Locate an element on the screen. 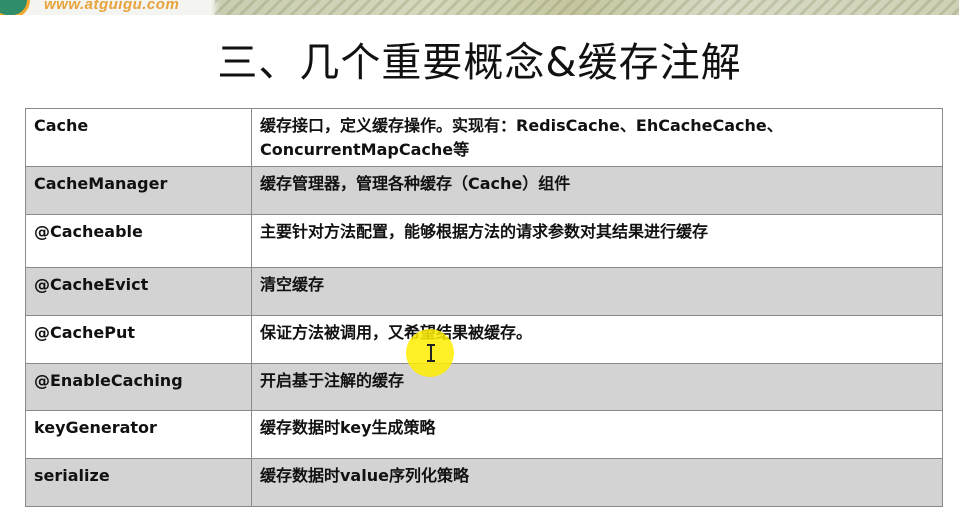 The height and width of the screenshot is (521, 959). banner-pattern is located at coordinates (587, 7).